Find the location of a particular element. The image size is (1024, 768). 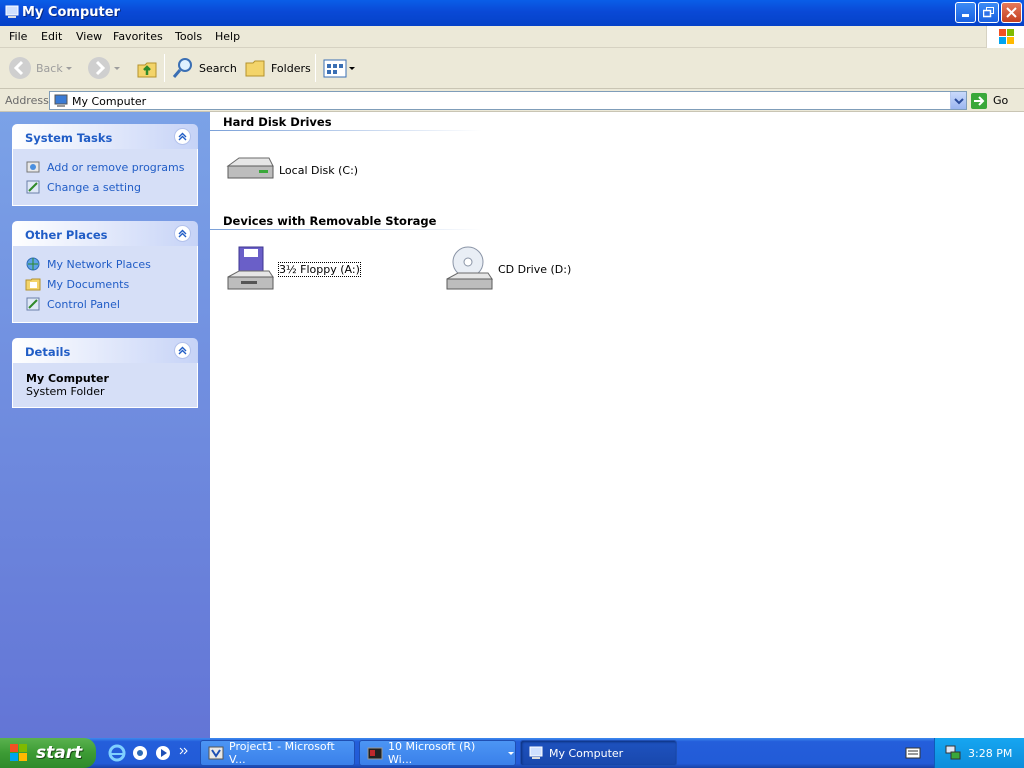

go-button: Go is located at coordinates (995, 100).